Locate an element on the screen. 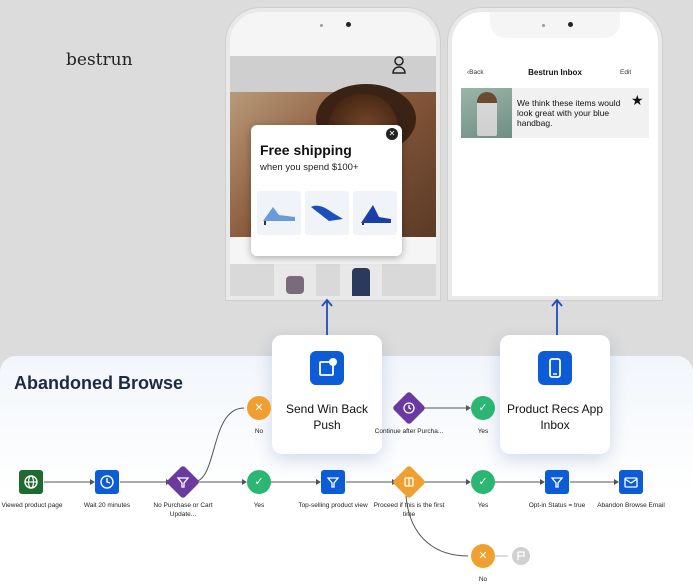 This screenshot has height=588, width=693. exit-node is located at coordinates (521, 556).